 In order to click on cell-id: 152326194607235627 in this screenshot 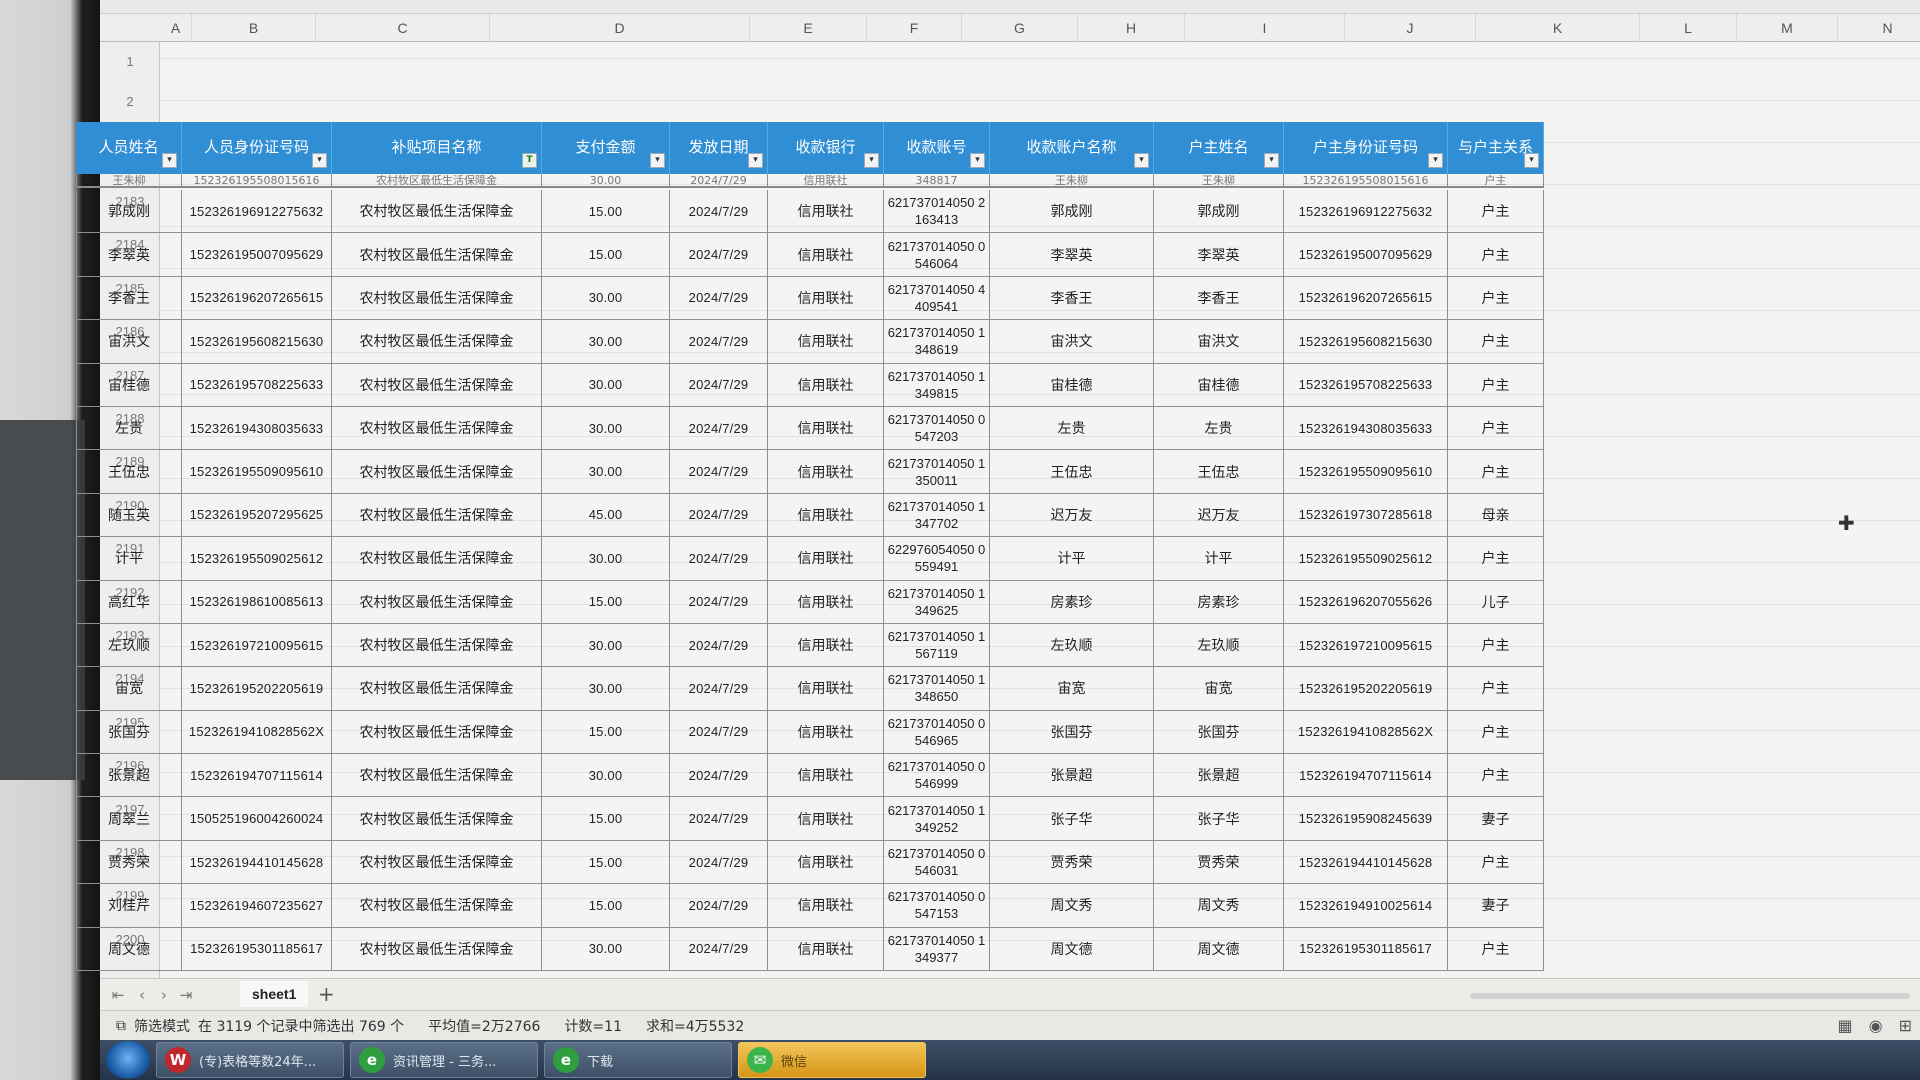, I will do `click(257, 906)`.